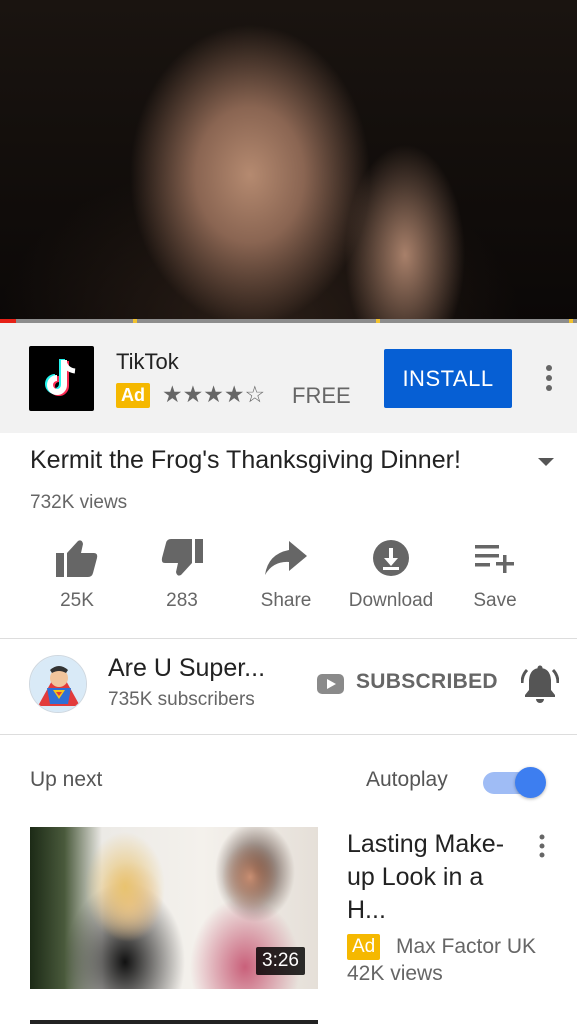  I want to click on download-label: Download, so click(391, 600).